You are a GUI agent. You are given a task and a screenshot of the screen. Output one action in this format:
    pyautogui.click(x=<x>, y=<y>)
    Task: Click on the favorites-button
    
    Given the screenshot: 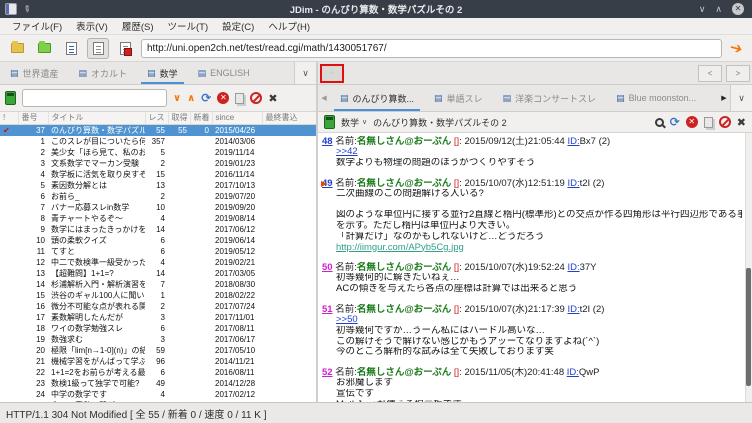 What is the action you would take?
    pyautogui.click(x=44, y=48)
    